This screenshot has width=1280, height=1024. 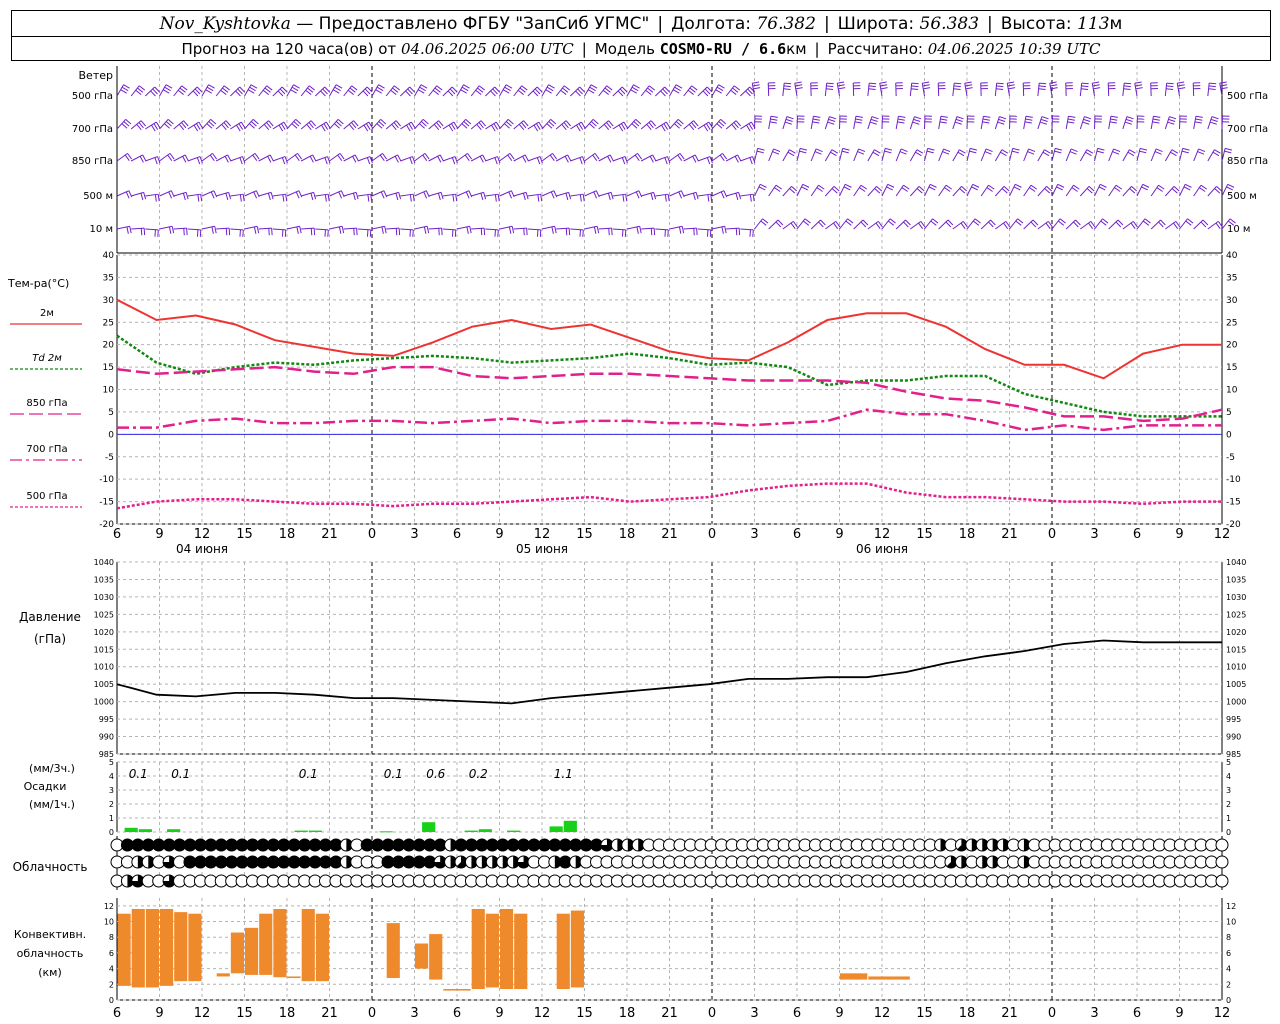 I want to click on y-tick-label-right: 1015, so click(x=1236, y=649).